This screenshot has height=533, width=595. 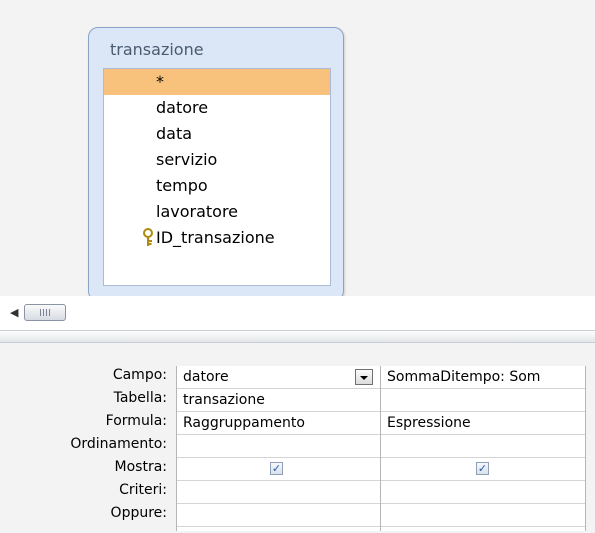 I want to click on field-item-datore: datore, so click(x=217, y=108).